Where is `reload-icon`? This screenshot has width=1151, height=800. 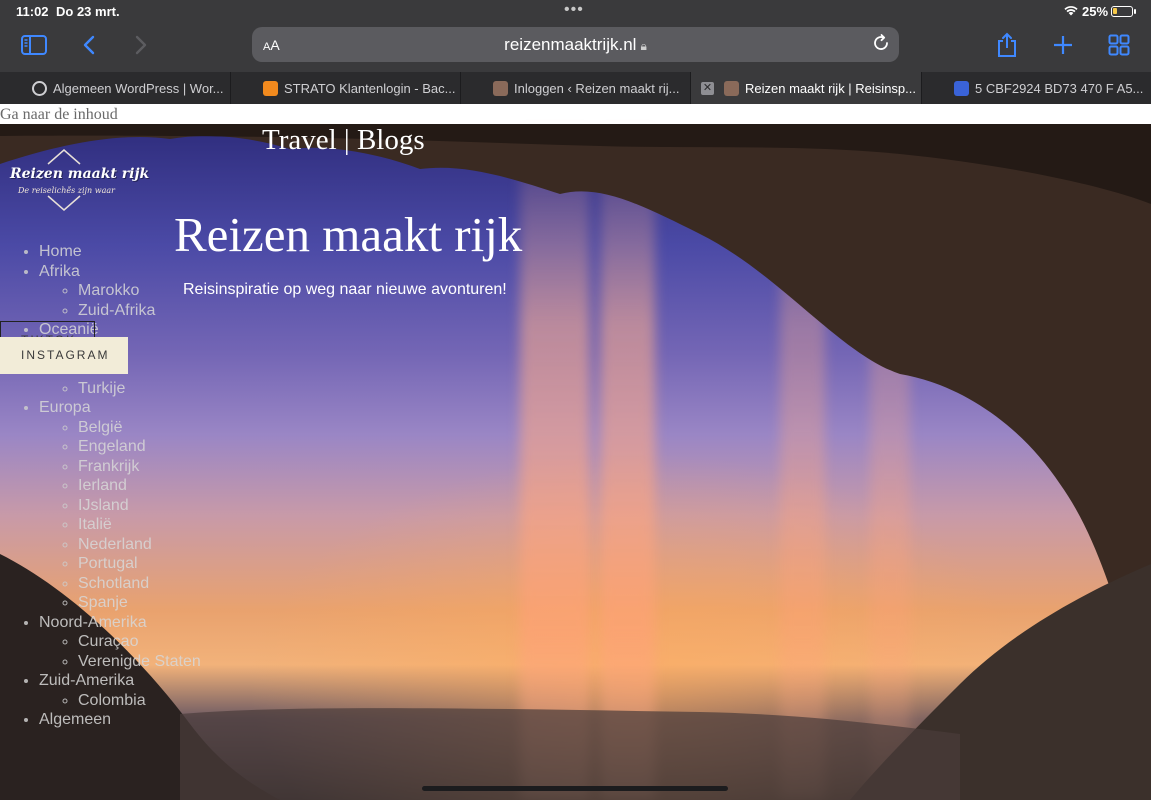 reload-icon is located at coordinates (881, 43).